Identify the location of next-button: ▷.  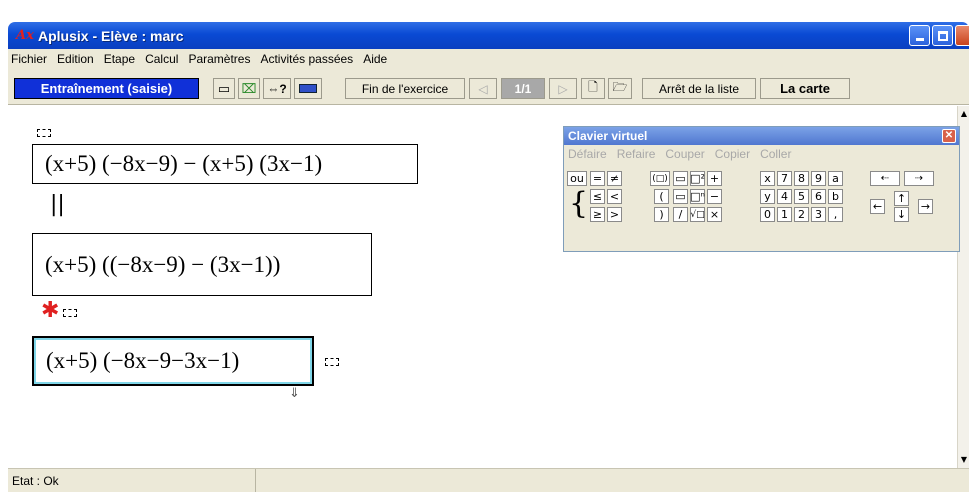
(563, 88).